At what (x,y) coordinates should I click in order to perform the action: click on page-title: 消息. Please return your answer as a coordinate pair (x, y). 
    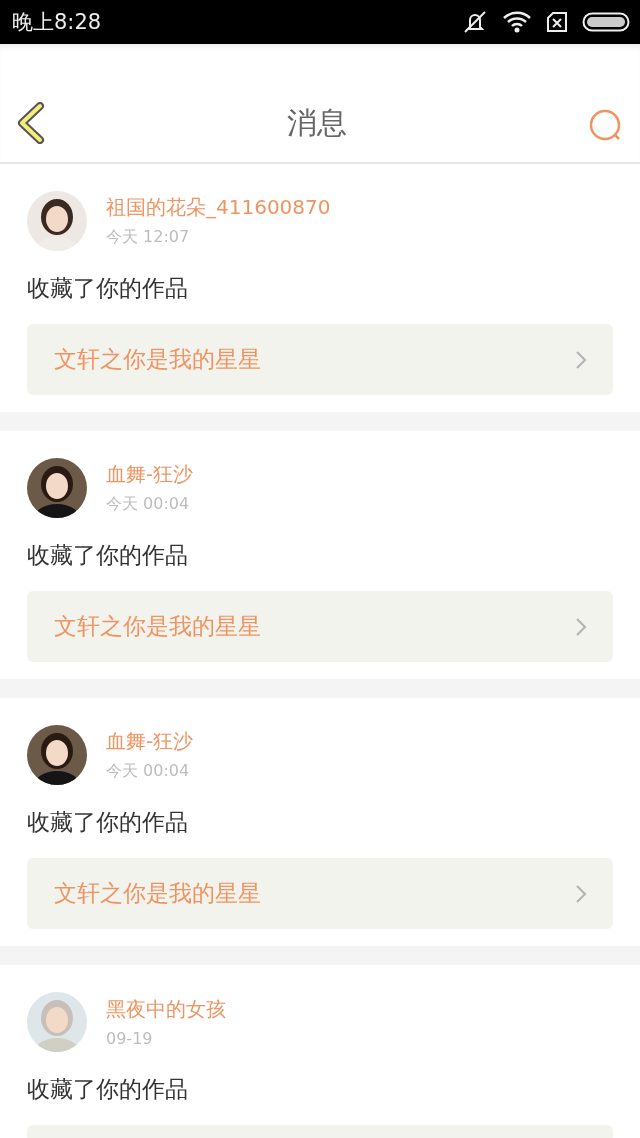
    Looking at the image, I should click on (317, 123).